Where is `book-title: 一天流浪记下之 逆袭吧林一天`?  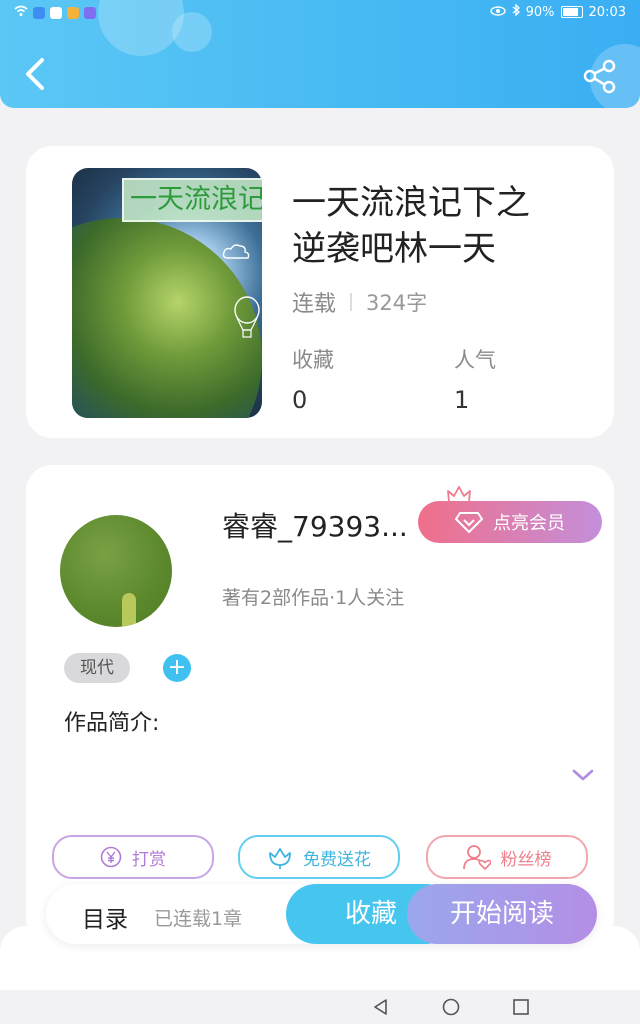 book-title: 一天流浪记下之 逆袭吧林一天 is located at coordinates (442, 226).